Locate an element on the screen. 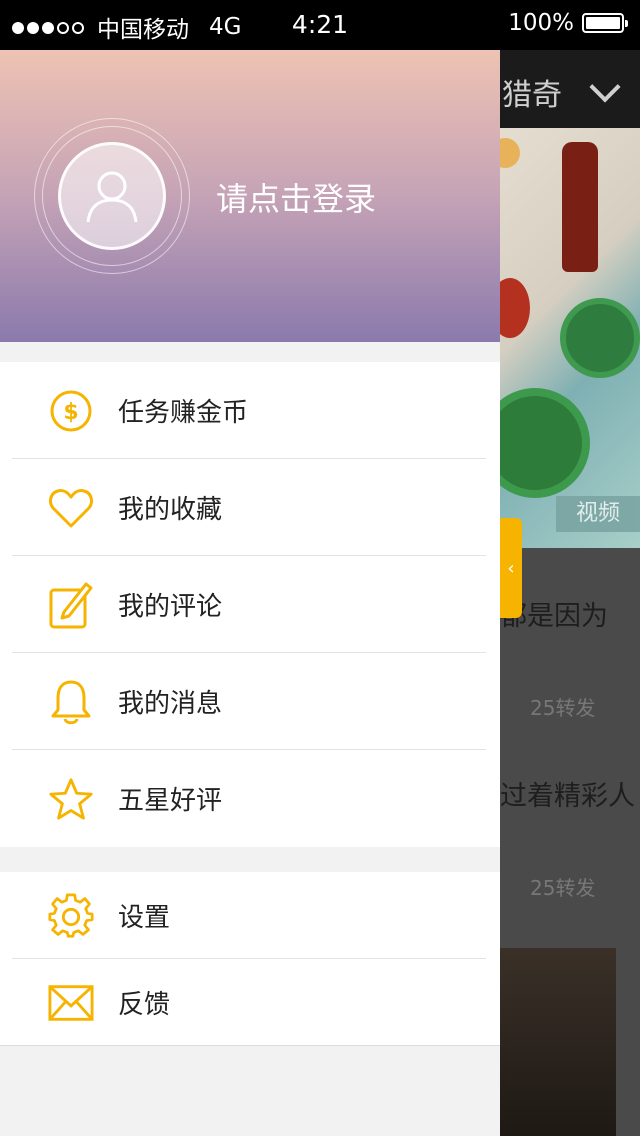  avatar is located at coordinates (112, 196).